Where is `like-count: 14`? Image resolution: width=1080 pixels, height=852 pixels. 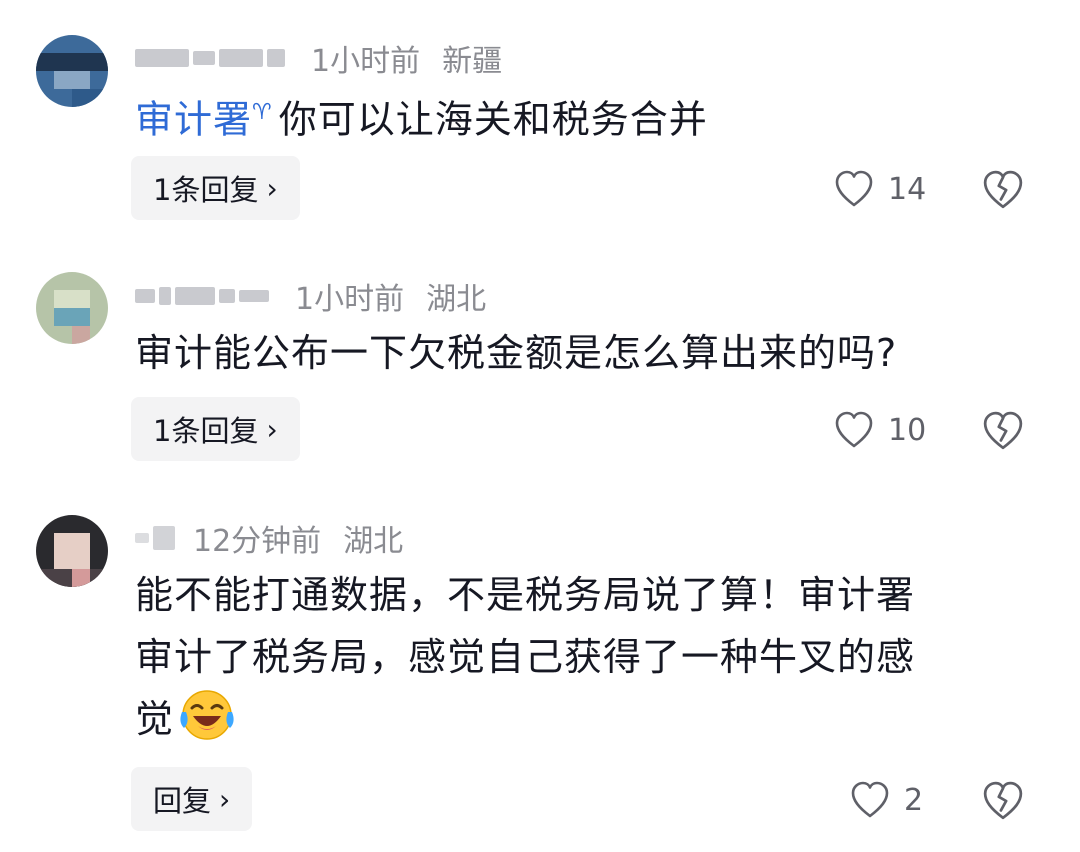 like-count: 14 is located at coordinates (907, 189).